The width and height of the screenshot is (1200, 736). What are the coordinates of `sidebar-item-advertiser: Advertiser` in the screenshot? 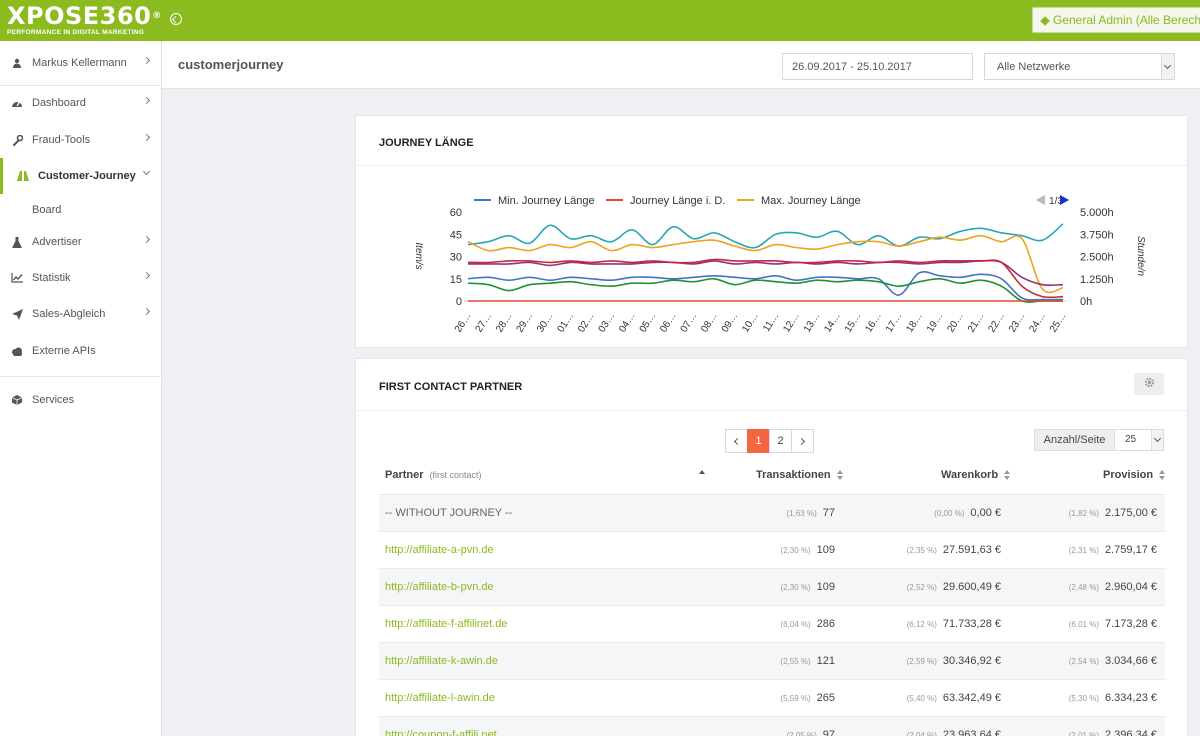 It's located at (80, 242).